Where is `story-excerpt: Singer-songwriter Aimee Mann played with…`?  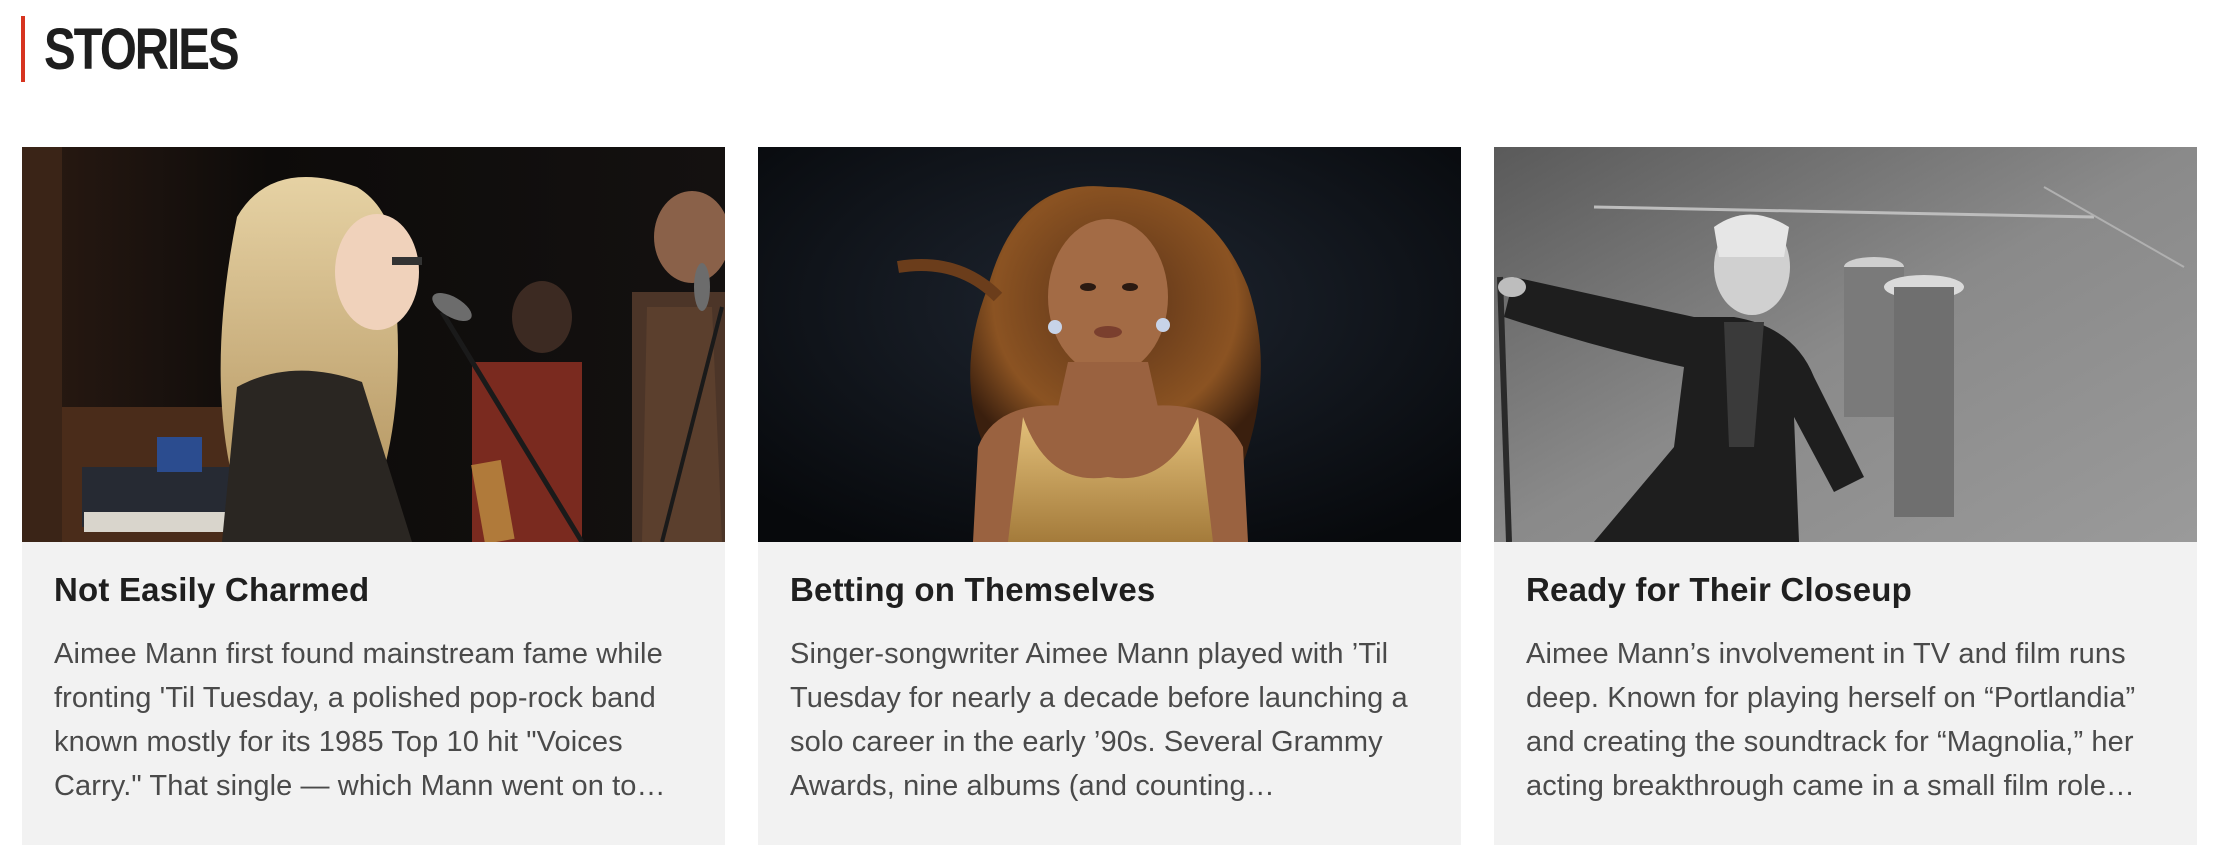
story-excerpt: Singer-songwriter Aimee Mann played with… is located at coordinates (1099, 719).